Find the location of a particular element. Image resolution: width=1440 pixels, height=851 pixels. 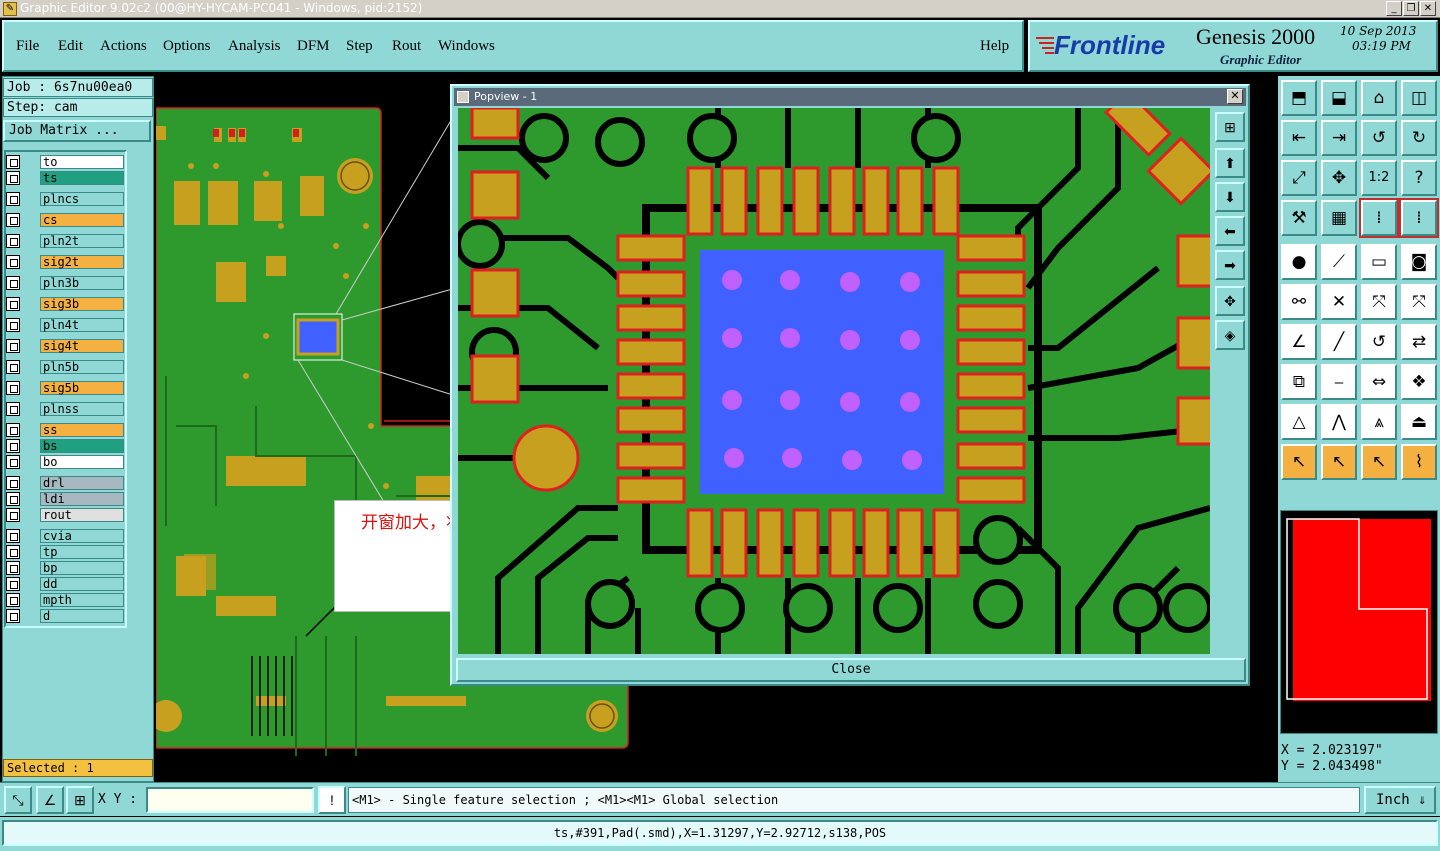

snap-right-icon: ⇥ is located at coordinates (1339, 138).